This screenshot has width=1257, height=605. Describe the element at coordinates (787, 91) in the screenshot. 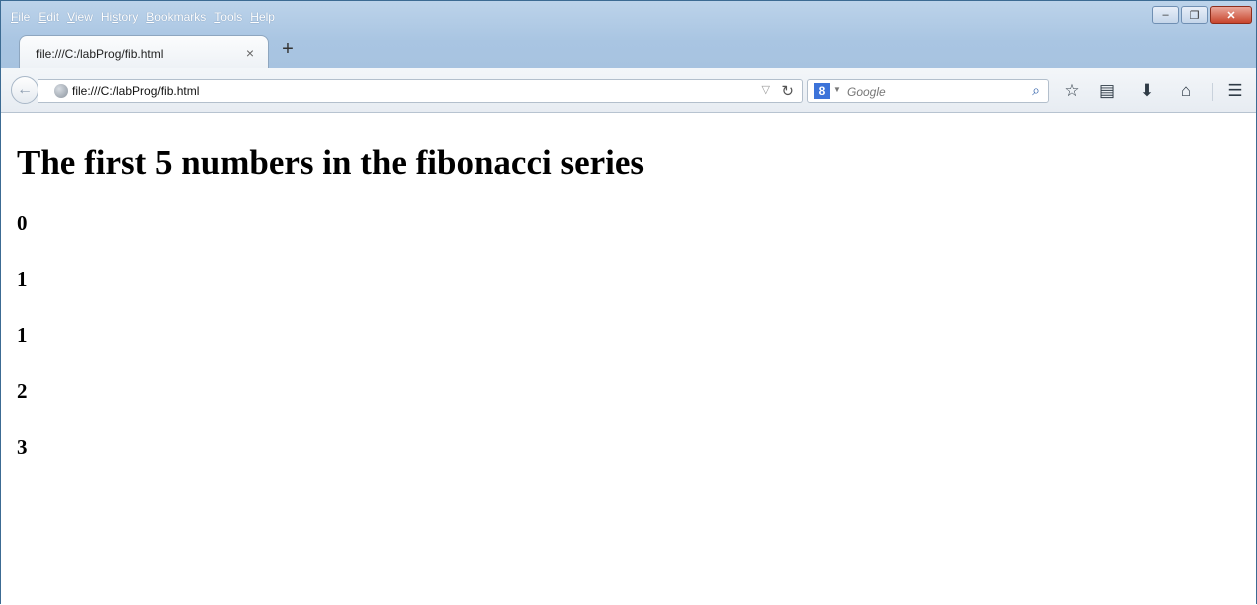

I see `reload-icon: ↻` at that location.